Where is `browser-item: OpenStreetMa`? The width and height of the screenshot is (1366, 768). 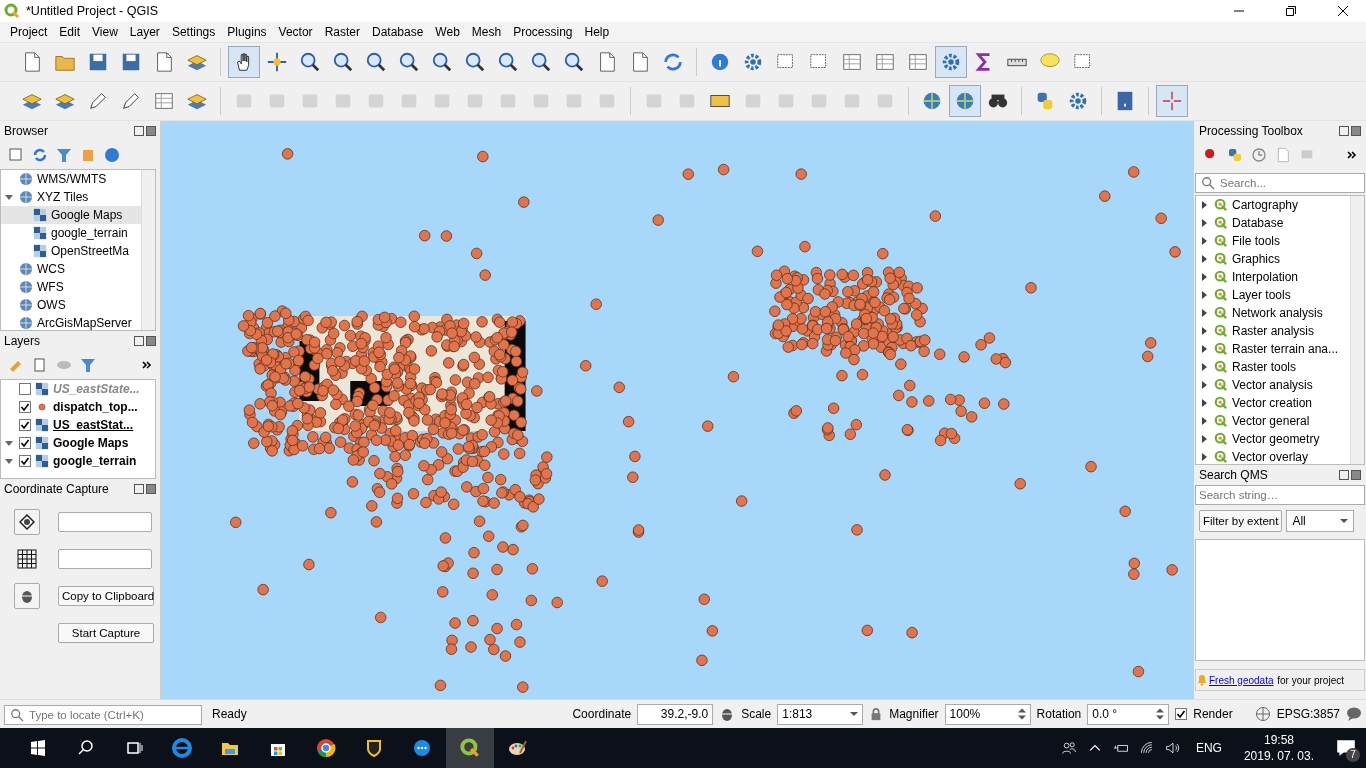 browser-item: OpenStreetMa is located at coordinates (71, 251).